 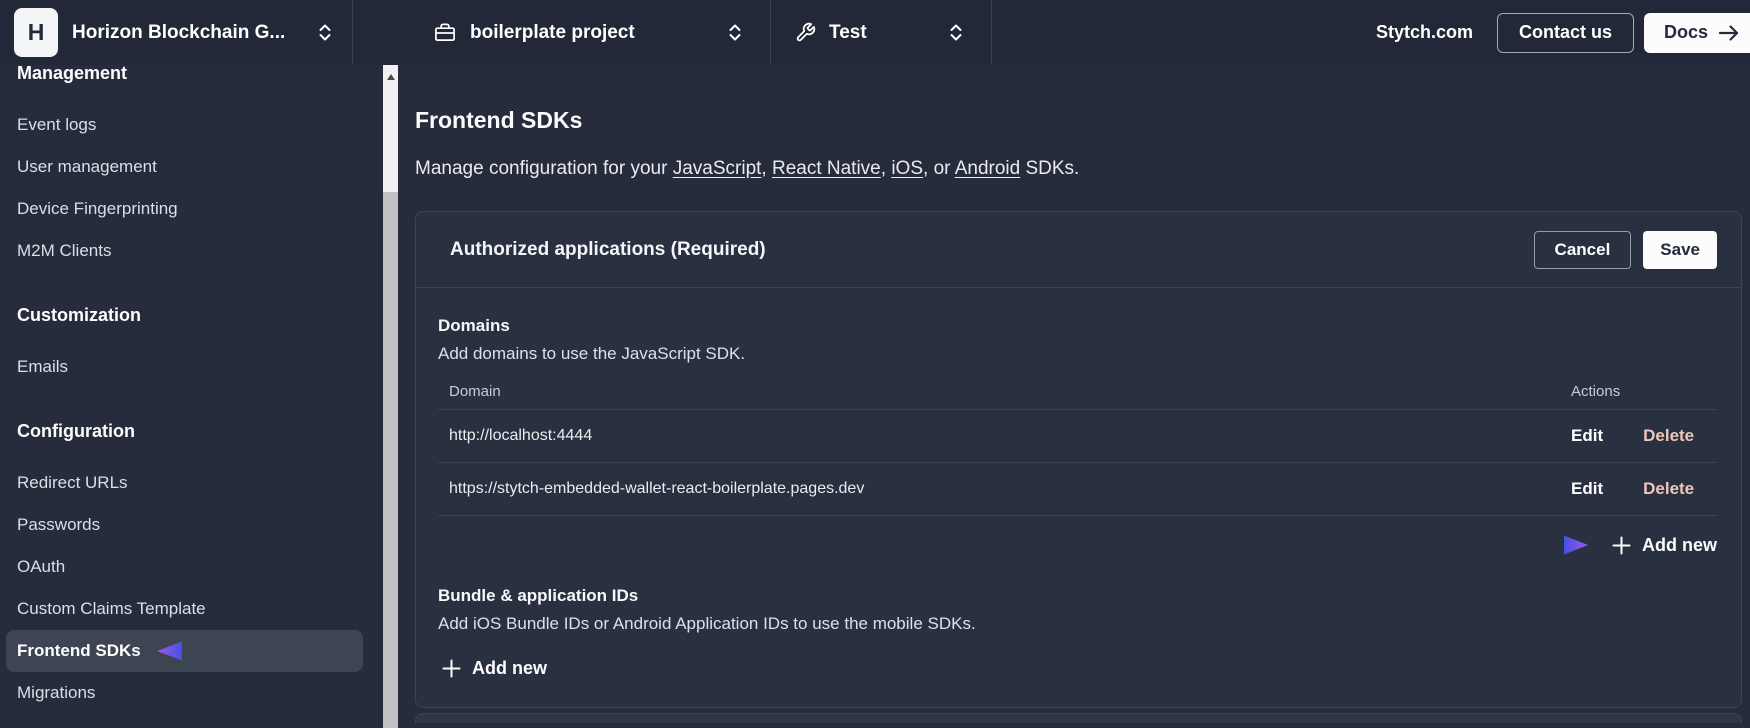 I want to click on table-header-row: Domain Actions, so click(x=1077, y=396).